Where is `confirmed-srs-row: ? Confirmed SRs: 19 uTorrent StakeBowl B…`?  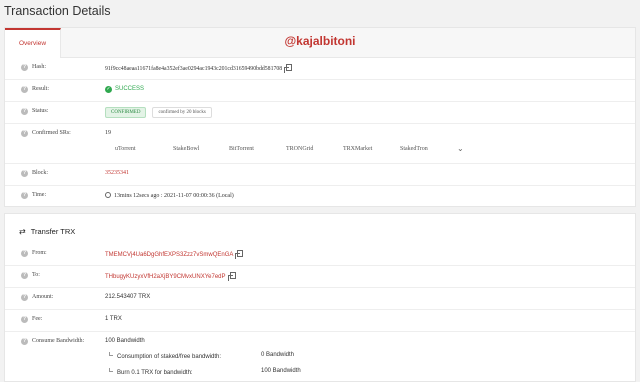
confirmed-srs-row: ? Confirmed SRs: 19 uTorrent StakeBowl B… is located at coordinates (320, 144).